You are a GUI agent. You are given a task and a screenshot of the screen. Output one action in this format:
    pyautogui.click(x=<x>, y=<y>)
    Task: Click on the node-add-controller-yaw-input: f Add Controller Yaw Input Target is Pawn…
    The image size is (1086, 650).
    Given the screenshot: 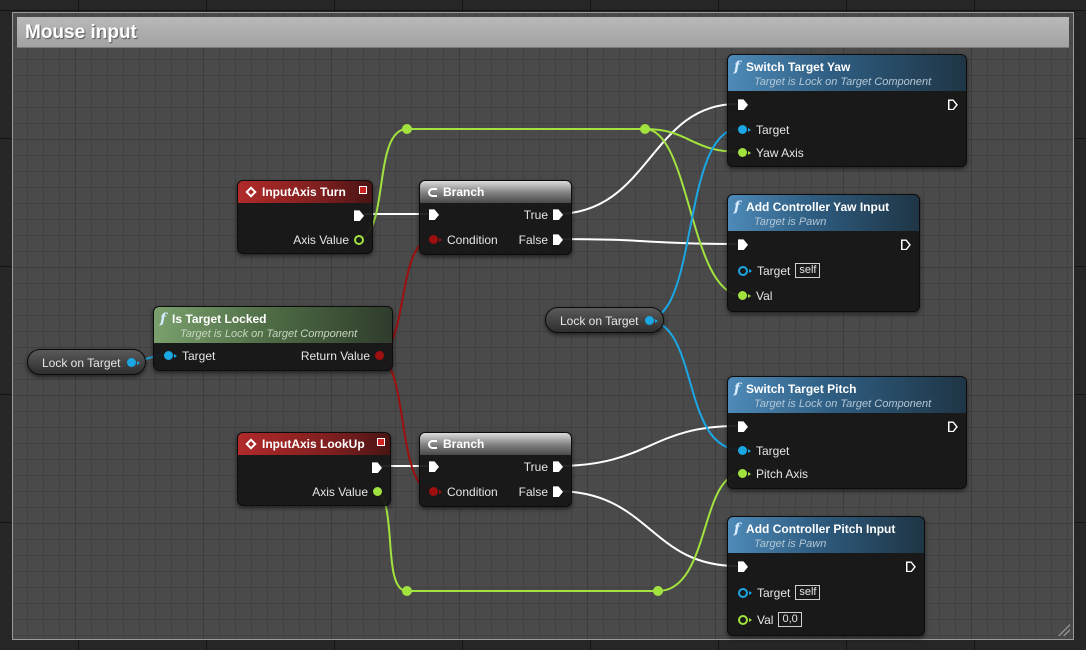 What is the action you would take?
    pyautogui.click(x=823, y=253)
    